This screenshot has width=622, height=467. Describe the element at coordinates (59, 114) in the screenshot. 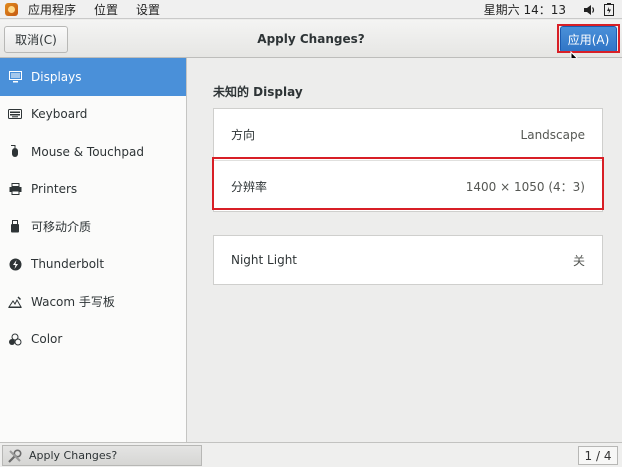

I see `sidebar-item-label: Keyboard` at that location.